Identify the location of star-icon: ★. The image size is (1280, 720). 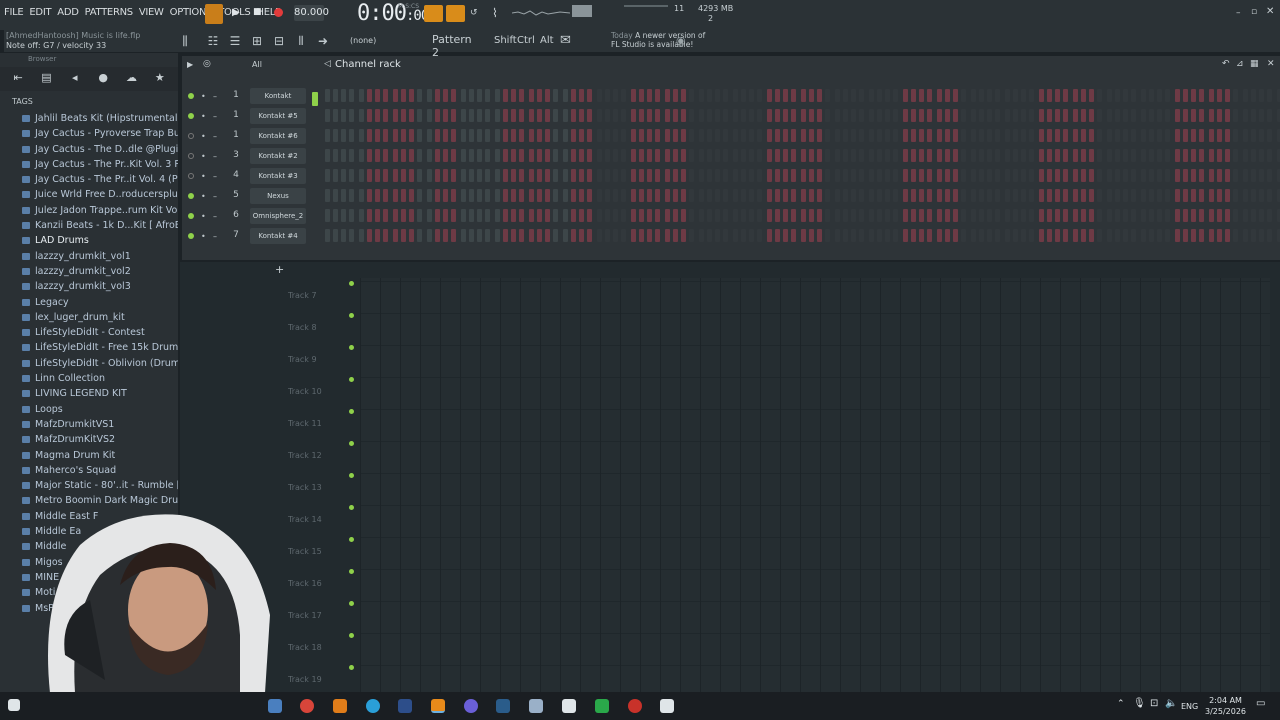
(160, 78).